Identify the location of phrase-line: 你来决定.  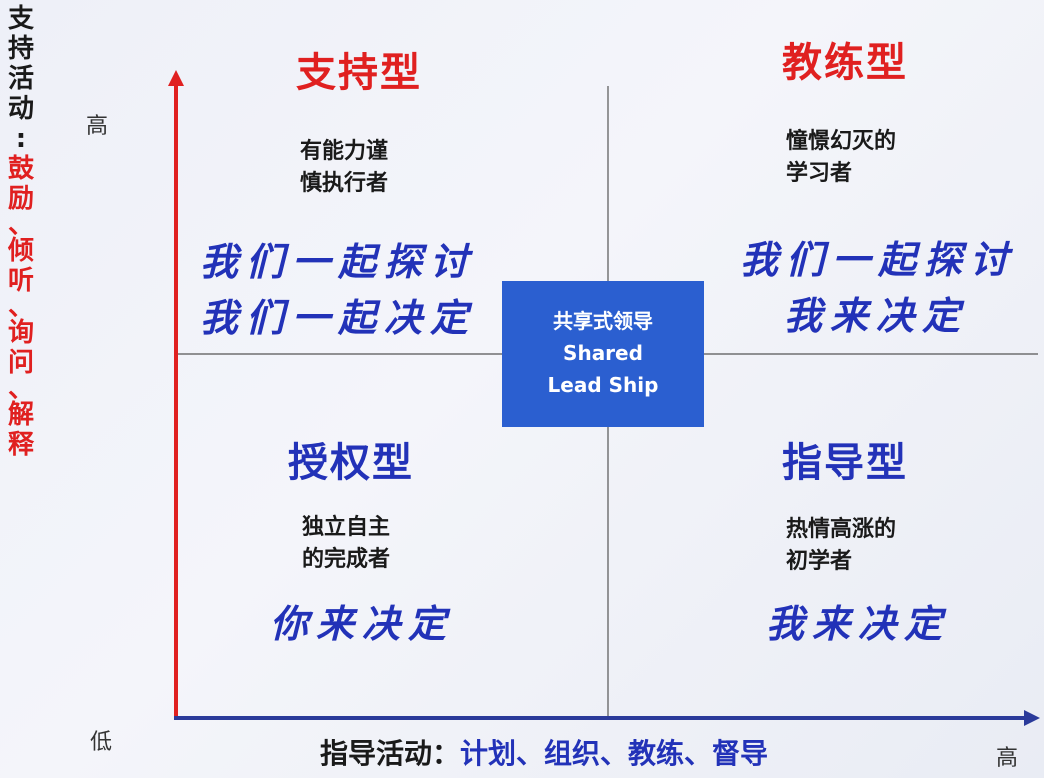
(362, 623).